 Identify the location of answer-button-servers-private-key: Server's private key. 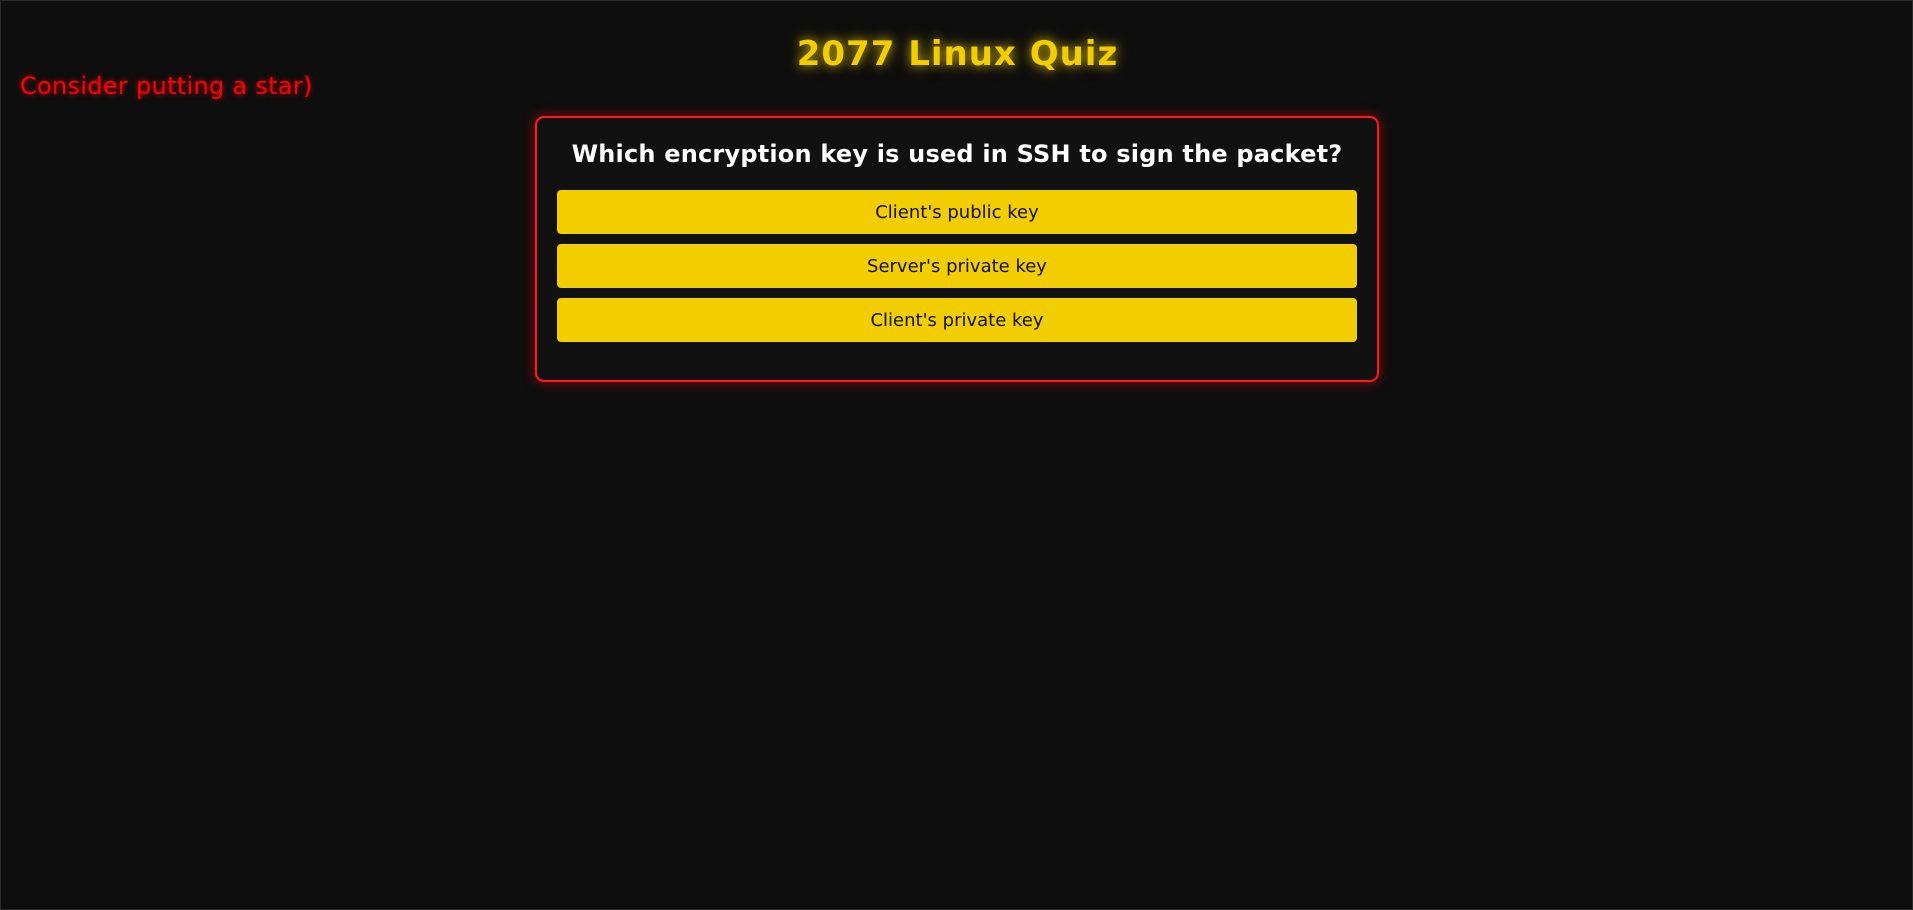
(957, 266).